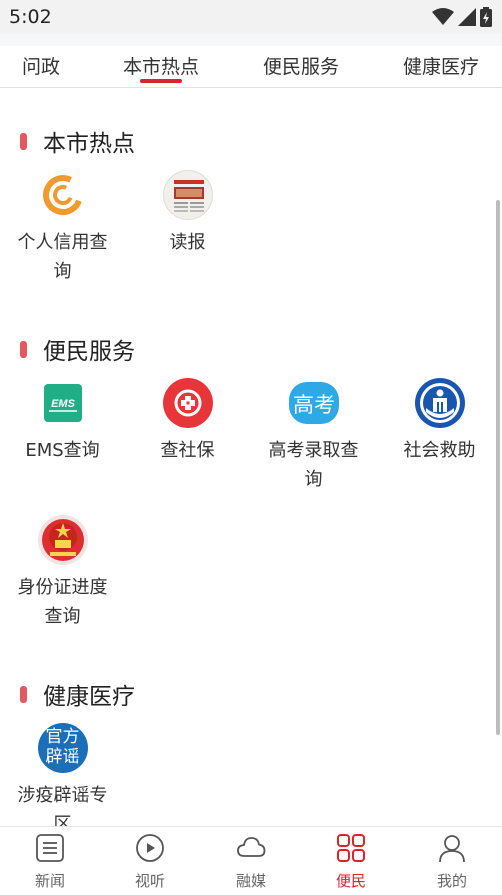 This screenshot has width=502, height=895. I want to click on nav-video: 视听, so click(150, 861).